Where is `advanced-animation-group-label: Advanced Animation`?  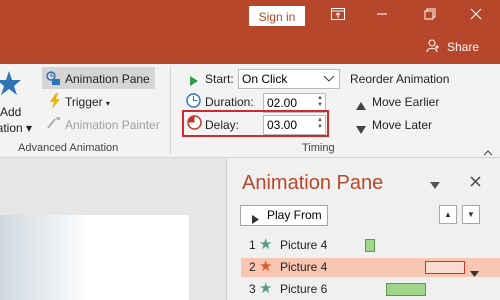 advanced-animation-group-label: Advanced Animation is located at coordinates (68, 148).